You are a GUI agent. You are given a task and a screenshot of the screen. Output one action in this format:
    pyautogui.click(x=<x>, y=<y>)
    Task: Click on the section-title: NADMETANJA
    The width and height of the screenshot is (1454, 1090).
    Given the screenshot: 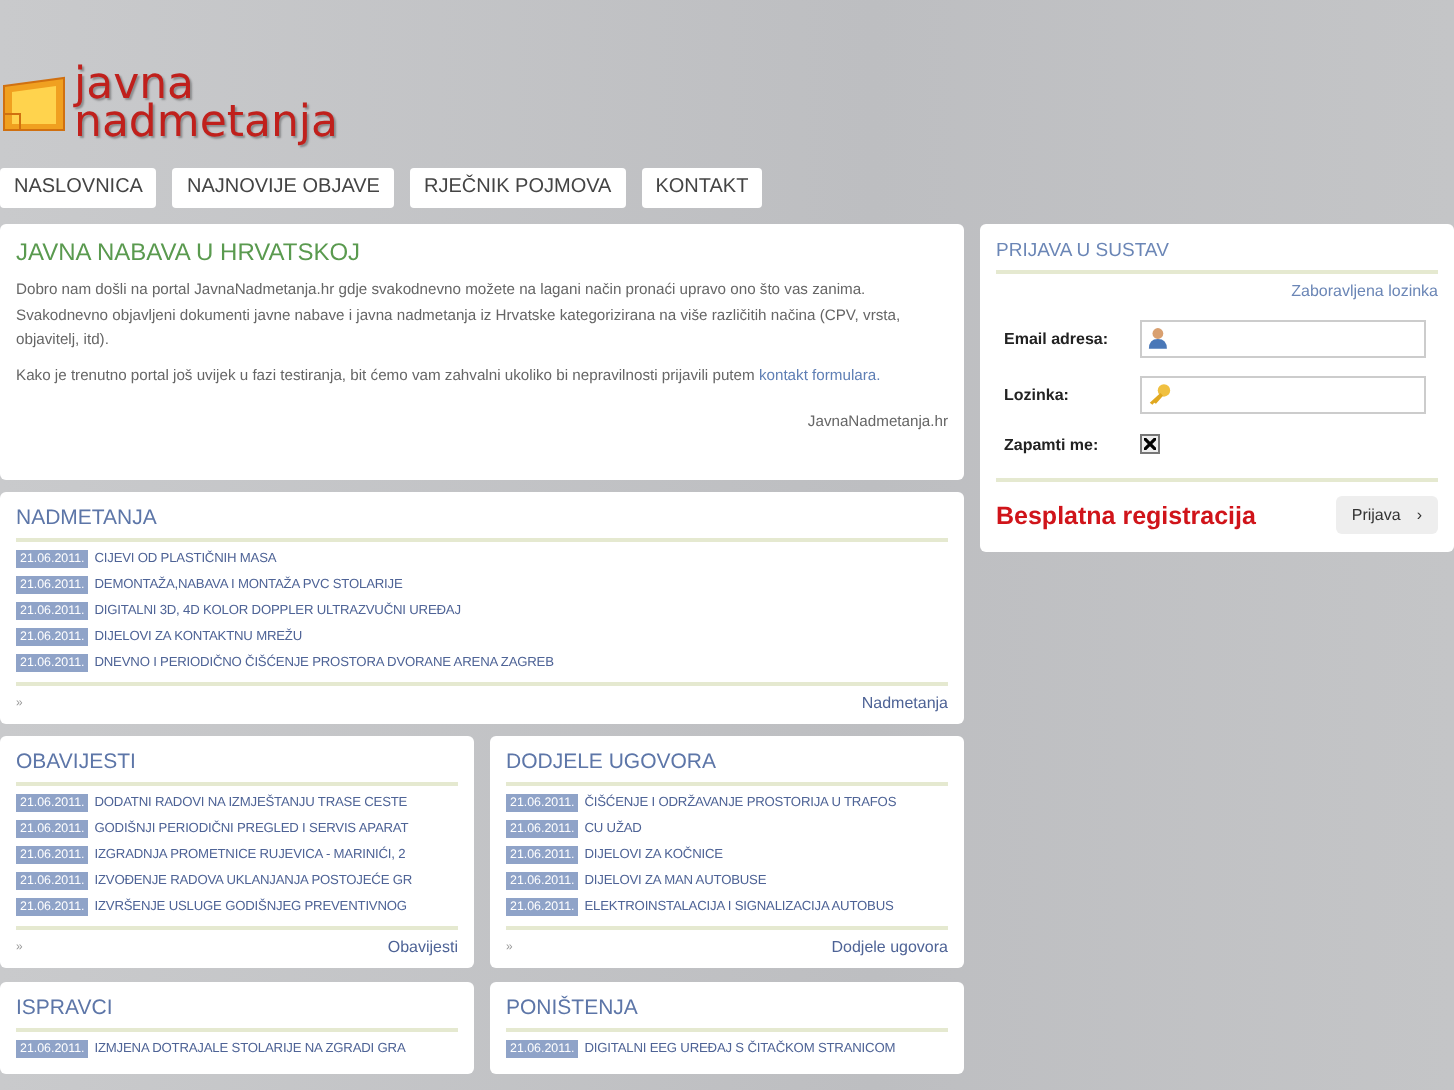 What is the action you would take?
    pyautogui.click(x=482, y=522)
    